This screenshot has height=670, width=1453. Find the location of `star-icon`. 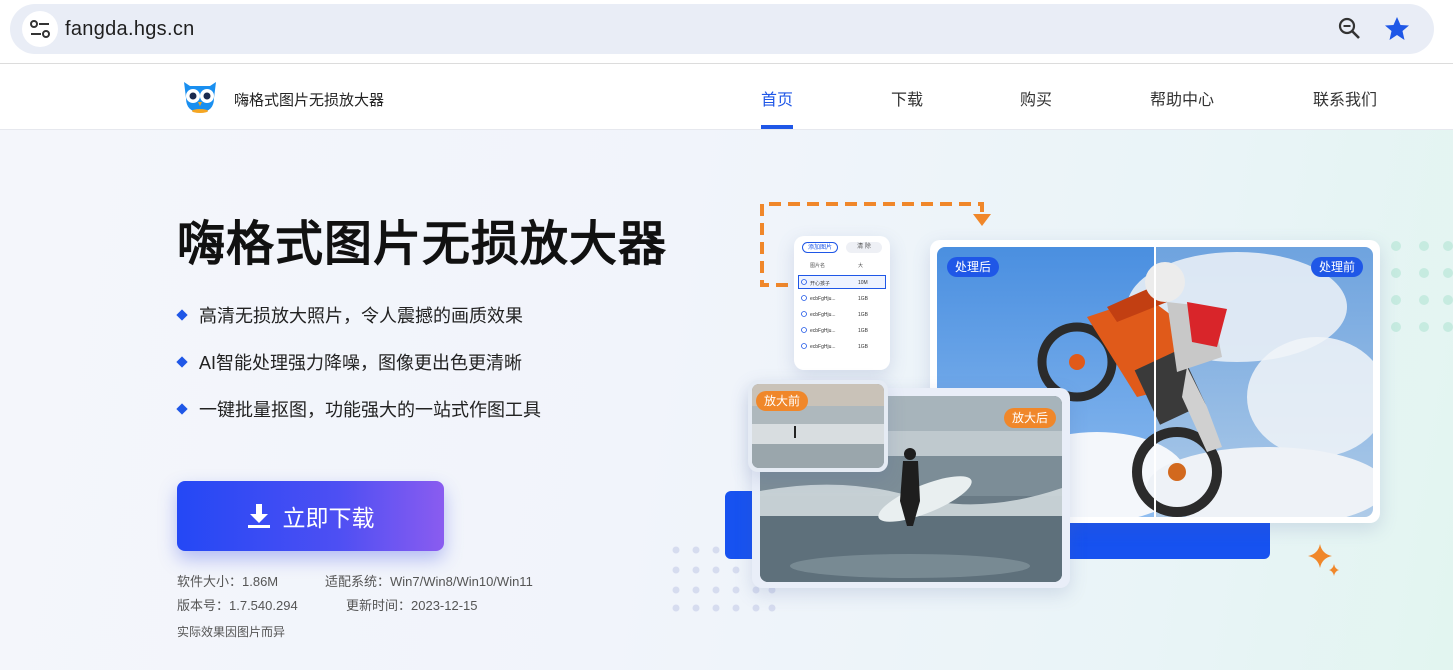

star-icon is located at coordinates (1397, 28).